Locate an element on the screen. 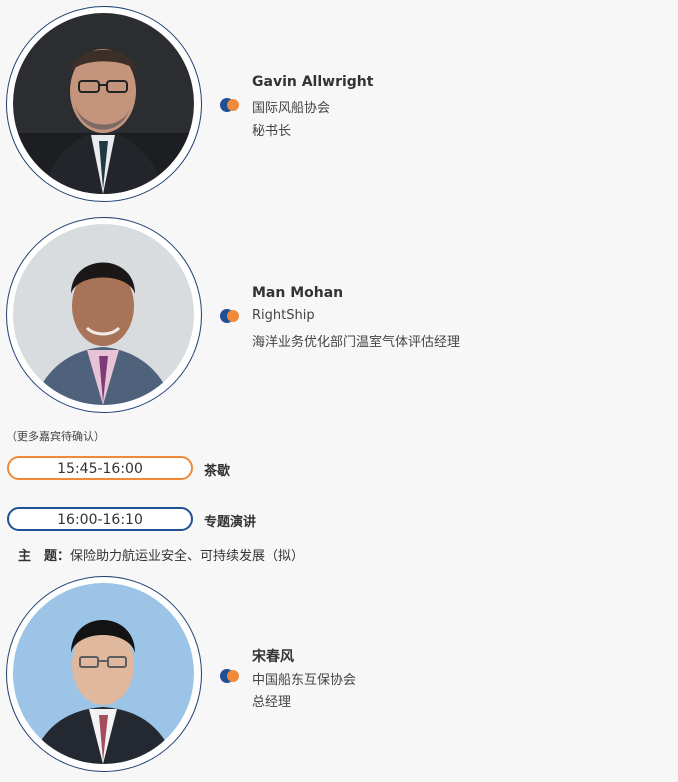 This screenshot has width=678, height=782. speaker-organization: 中国船东互保协会 is located at coordinates (304, 680).